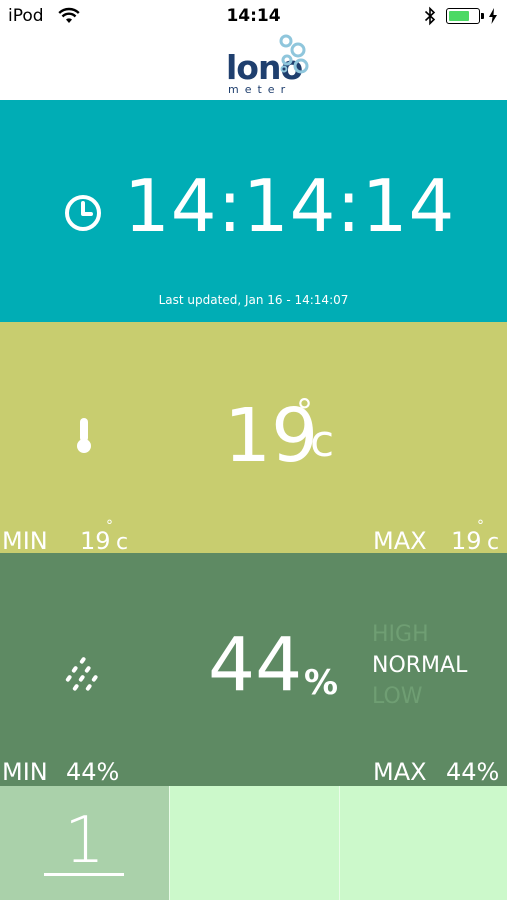 This screenshot has width=507, height=900. What do you see at coordinates (122, 542) in the screenshot?
I see `temp-min-unit: c` at bounding box center [122, 542].